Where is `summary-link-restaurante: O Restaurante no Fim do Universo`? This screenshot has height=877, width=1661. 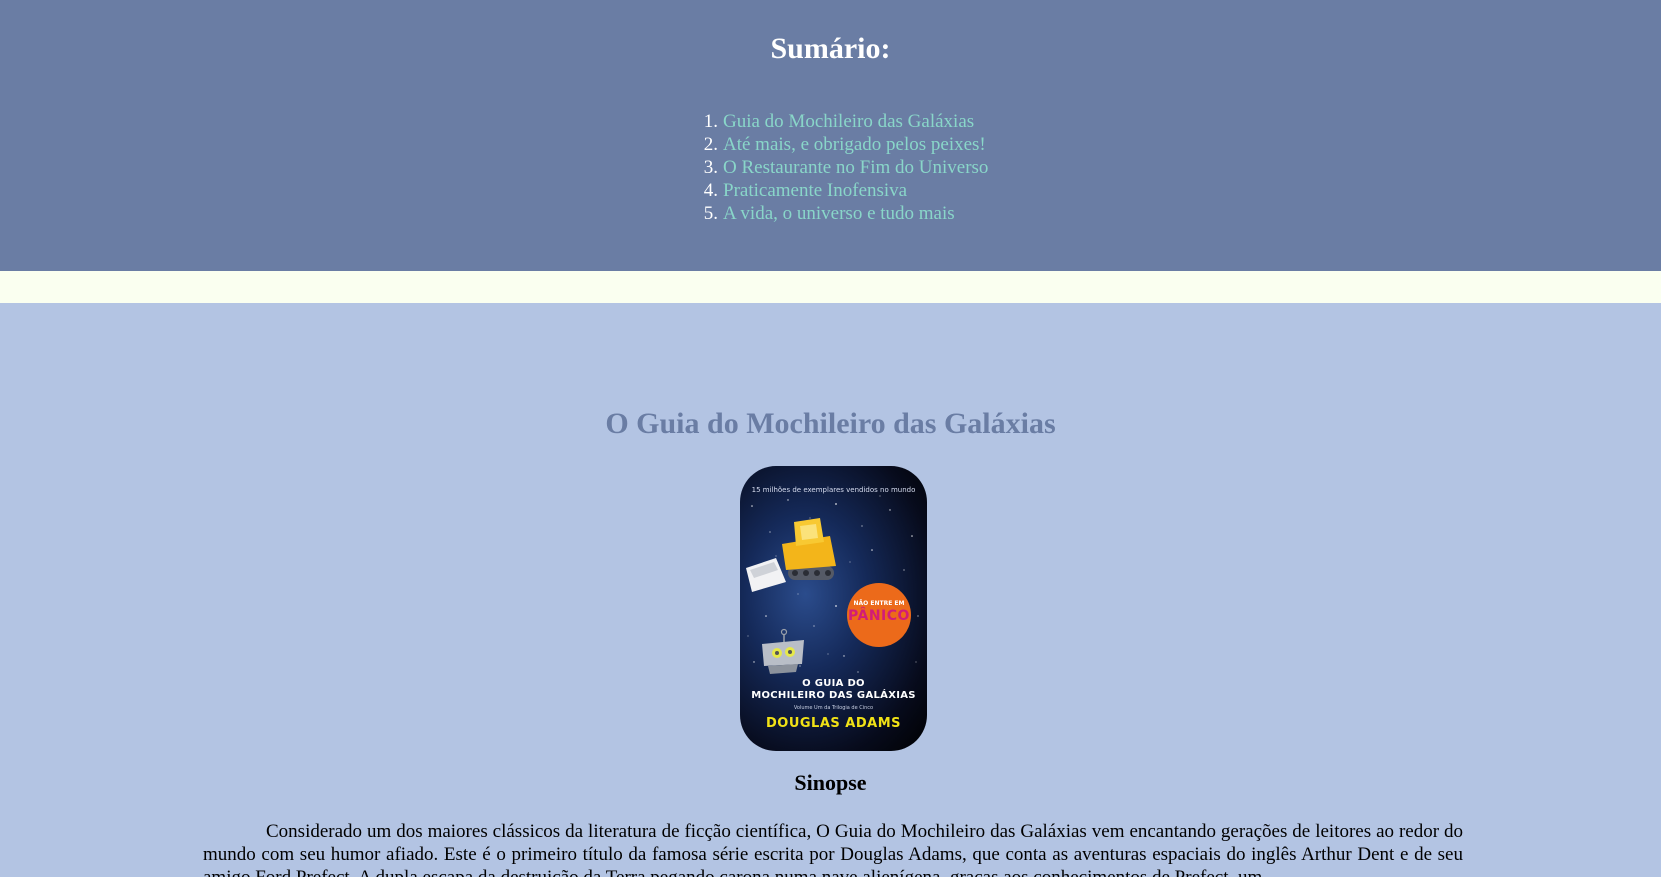 summary-link-restaurante: O Restaurante no Fim do Universo is located at coordinates (855, 167).